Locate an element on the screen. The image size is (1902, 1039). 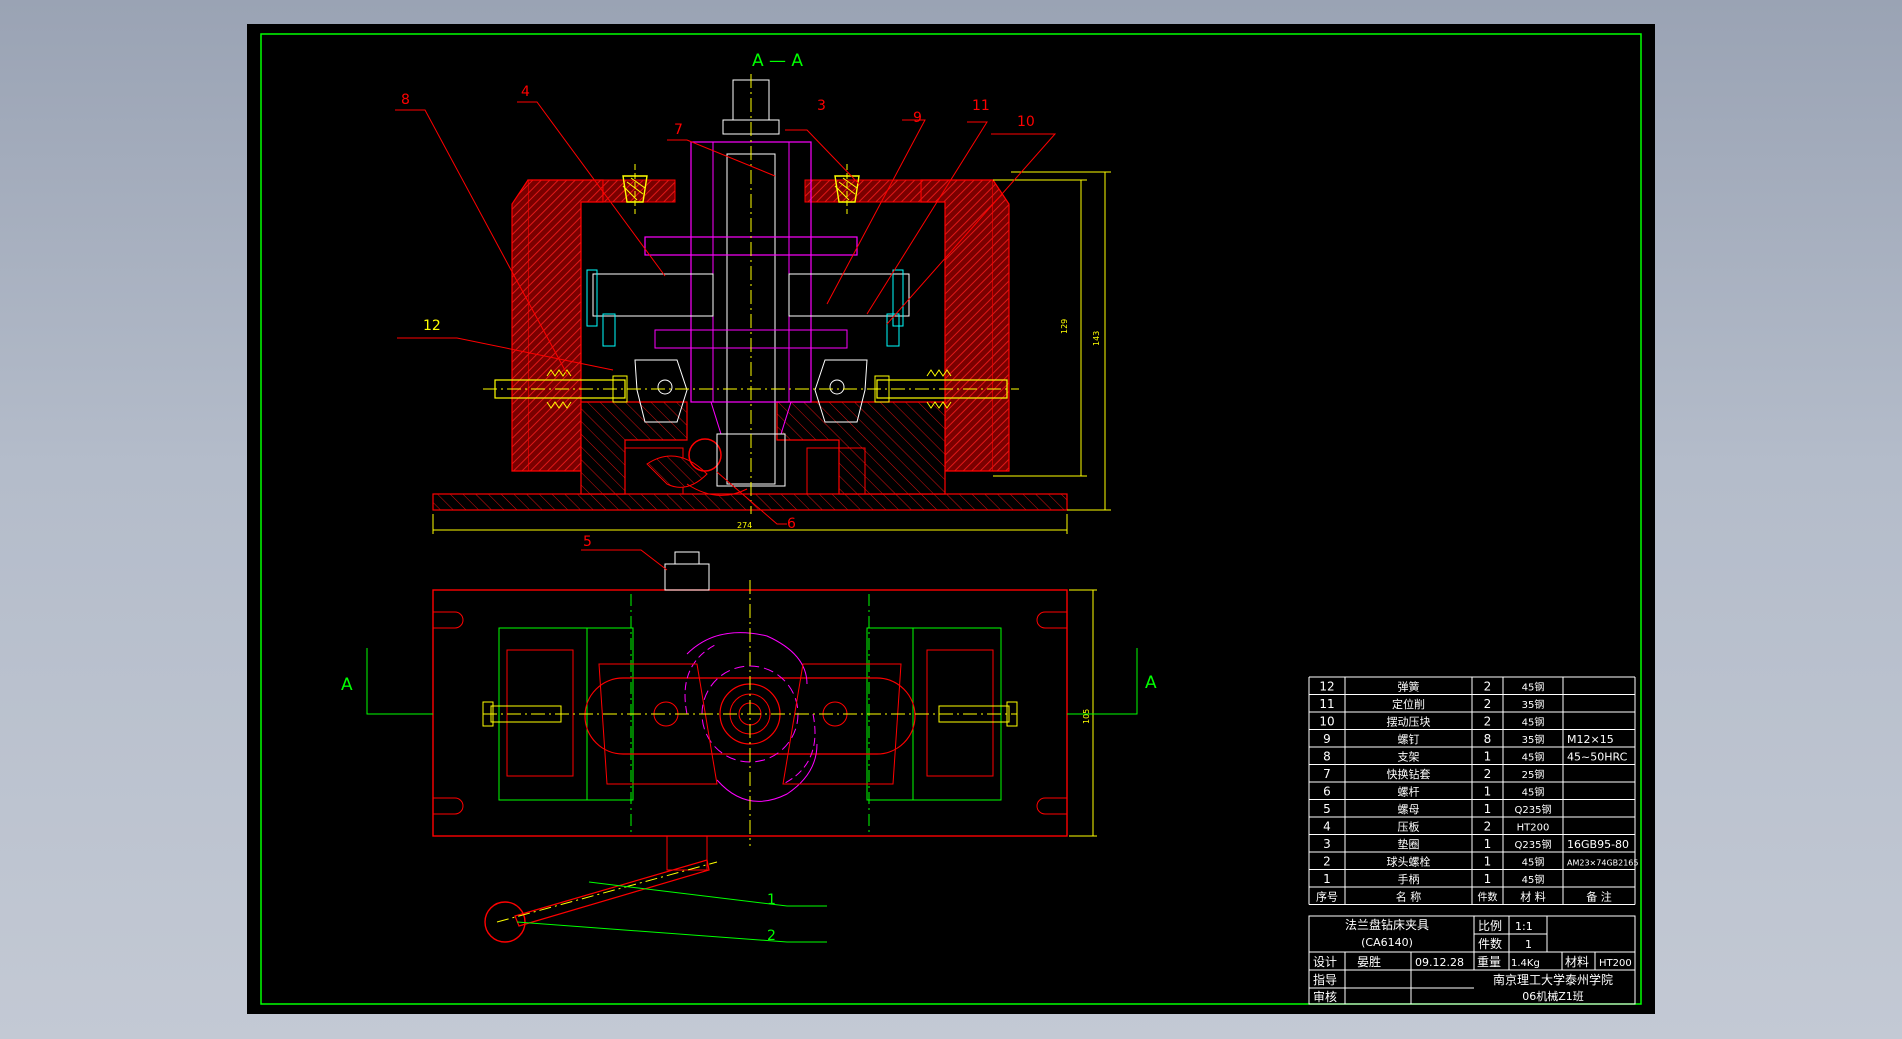
product-name: 法兰盘钻床夹具 is located at coordinates (1387, 924).